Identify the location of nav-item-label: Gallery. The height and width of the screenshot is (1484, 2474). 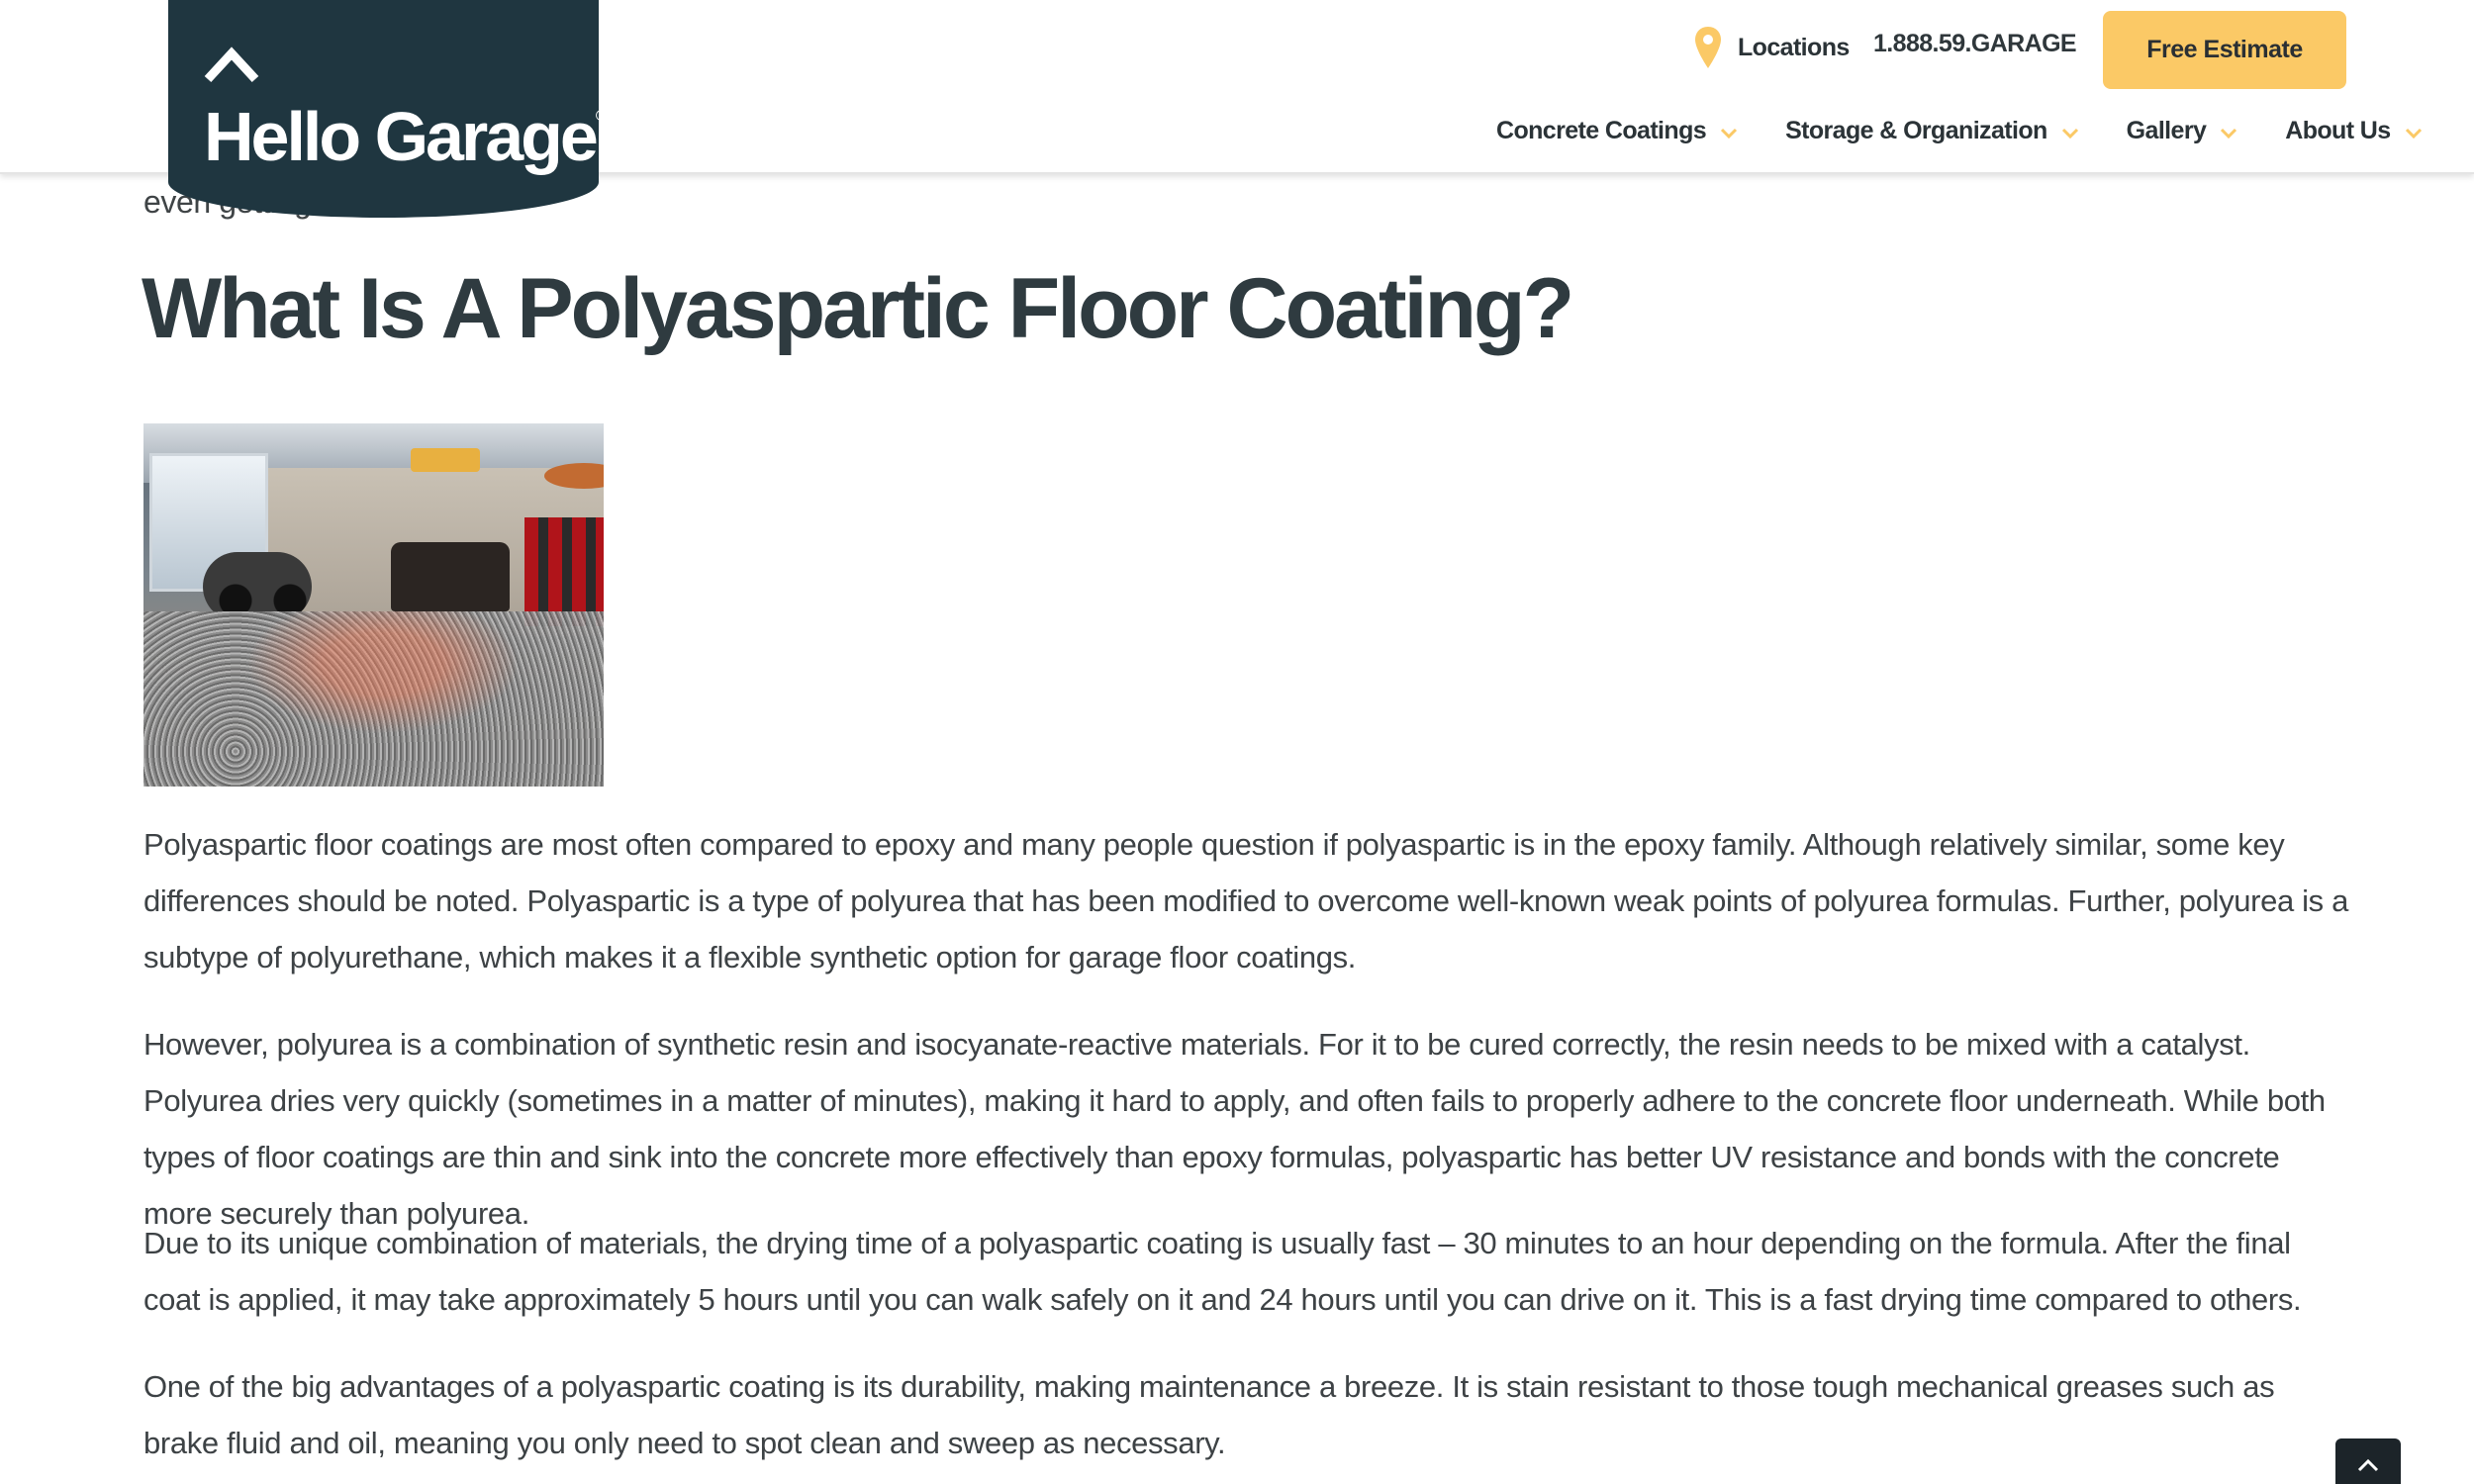
(2167, 130).